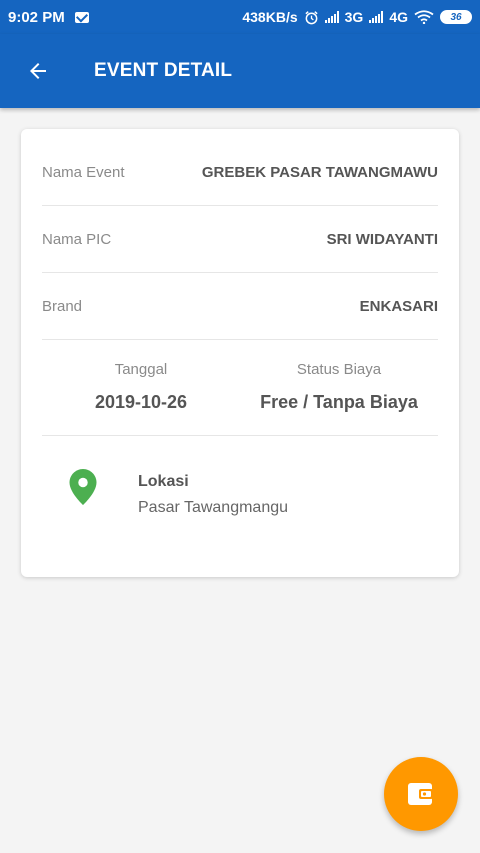 The image size is (480, 853). I want to click on row-event-name: Nama Event GREBEK PASAR TAWANGMAWU, so click(240, 172).